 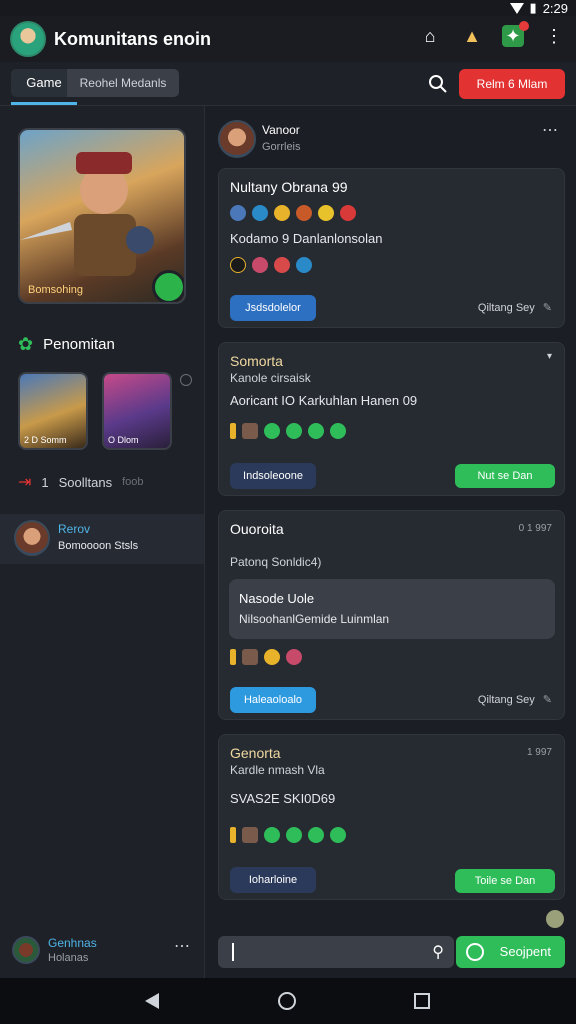 I want to click on section-heading: ✿ Penomitan, so click(x=66, y=344).